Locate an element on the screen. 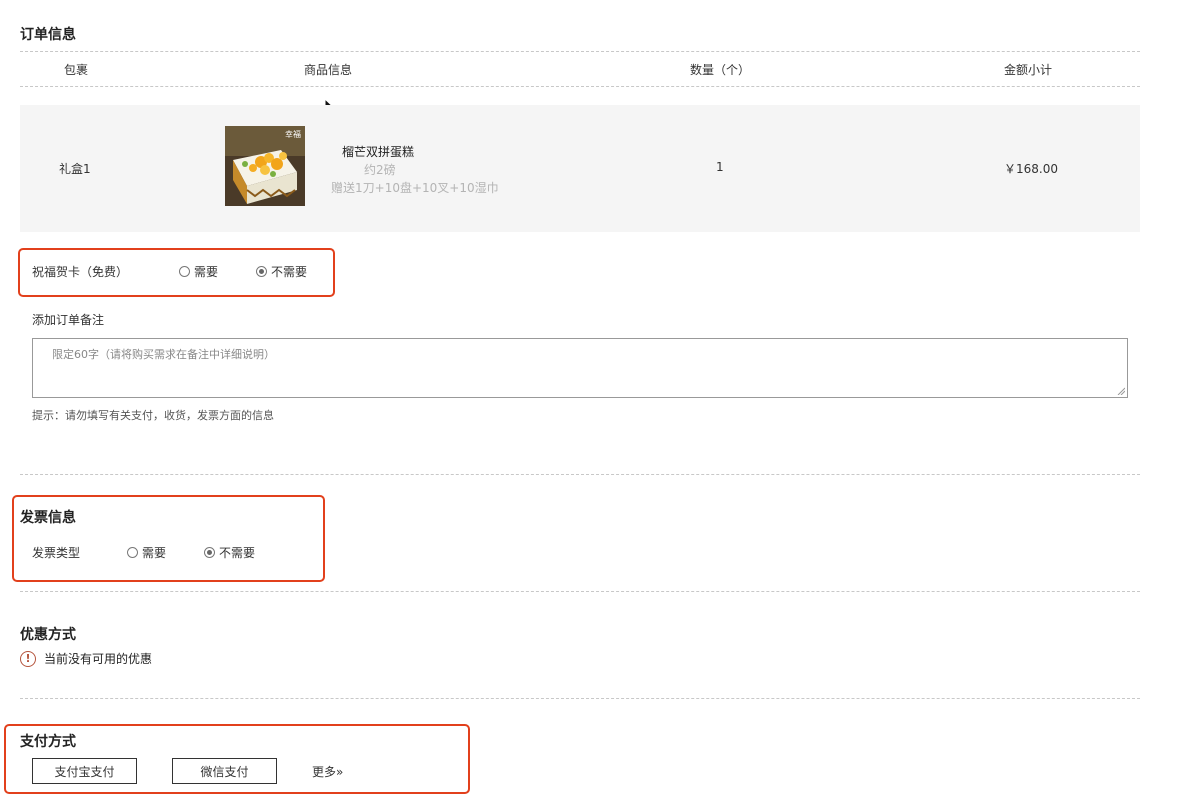  product-quantity: 1 is located at coordinates (720, 167).